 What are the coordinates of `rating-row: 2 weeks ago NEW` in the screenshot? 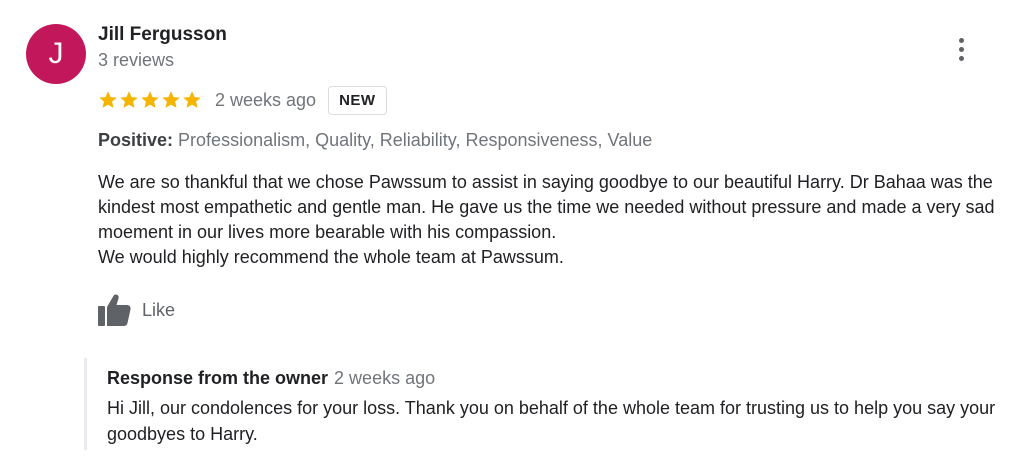 It's located at (242, 100).